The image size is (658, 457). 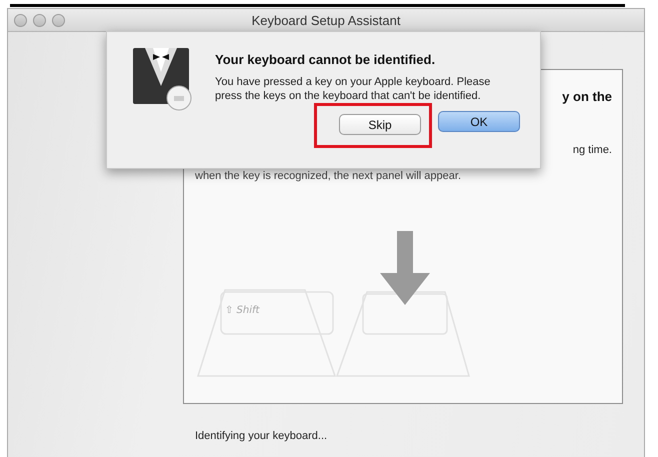 What do you see at coordinates (325, 59) in the screenshot?
I see `dialog-title: Your keyboard cannot be identified.` at bounding box center [325, 59].